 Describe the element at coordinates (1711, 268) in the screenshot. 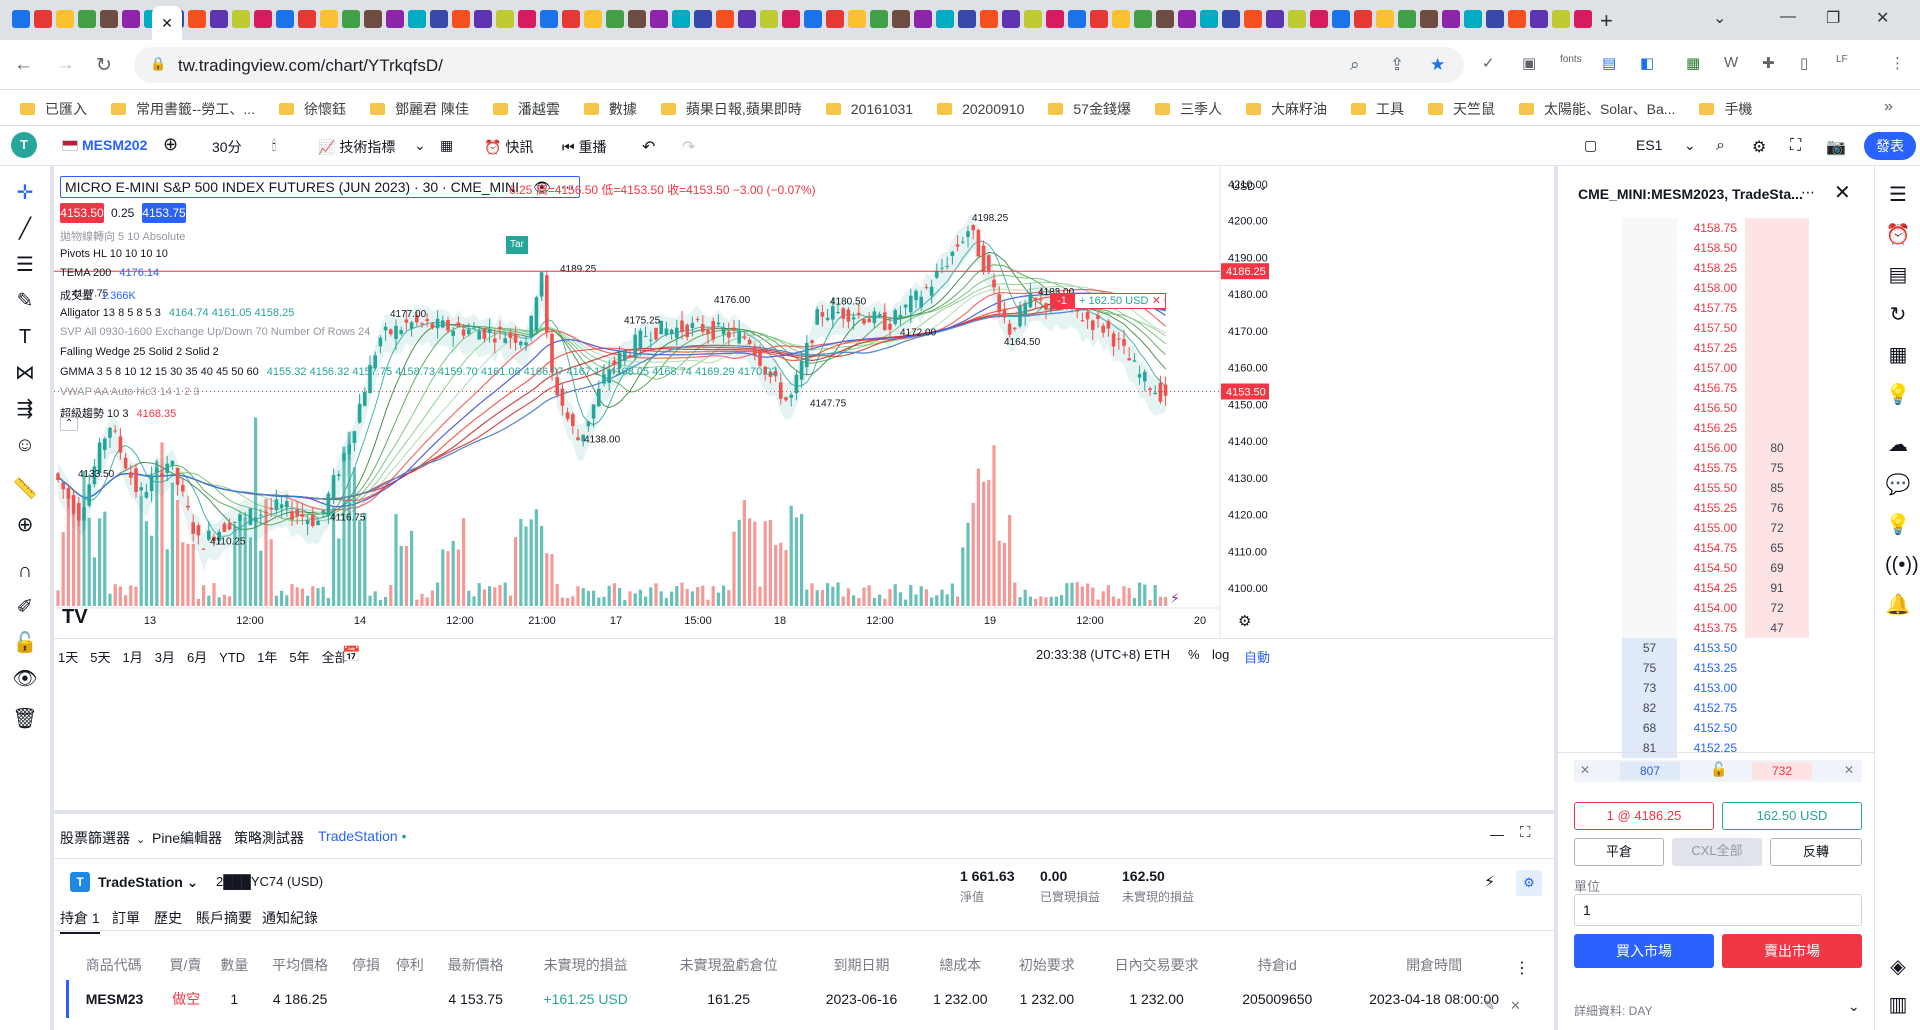

I see `ladder-price-cell: 4158.25` at that location.